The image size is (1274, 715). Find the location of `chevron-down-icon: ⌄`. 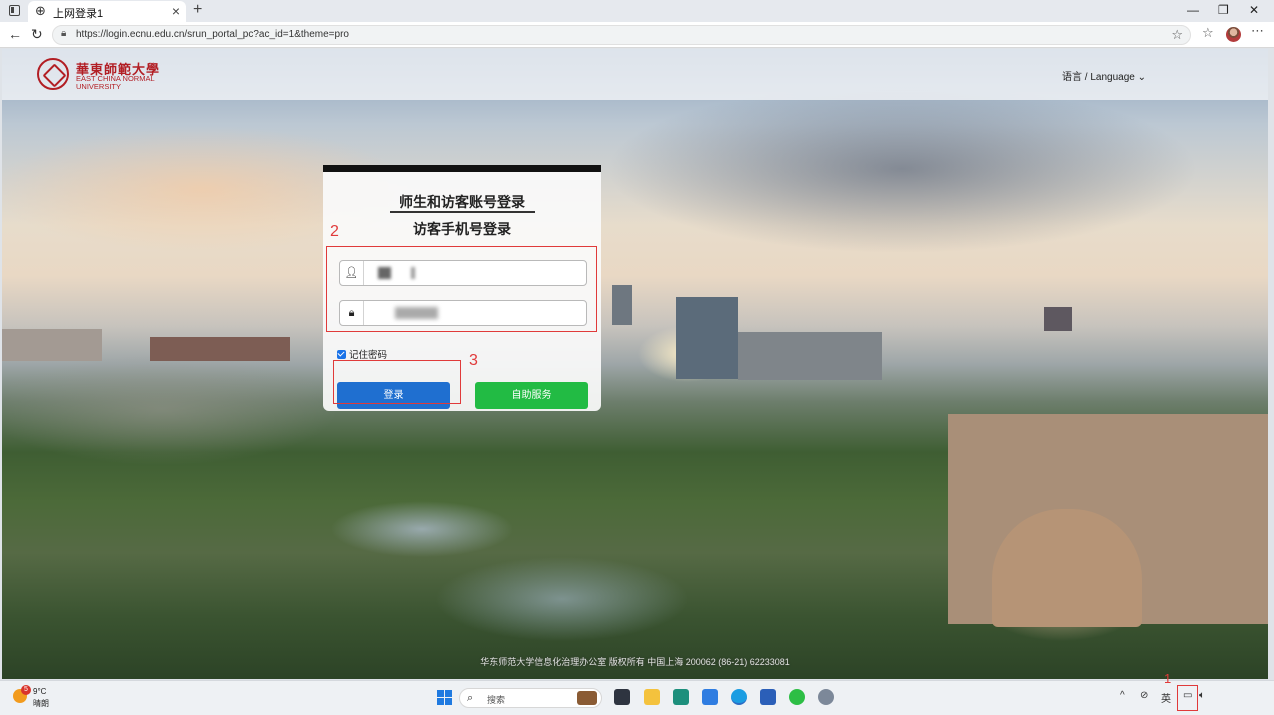

chevron-down-icon: ⌄ is located at coordinates (1141, 77).